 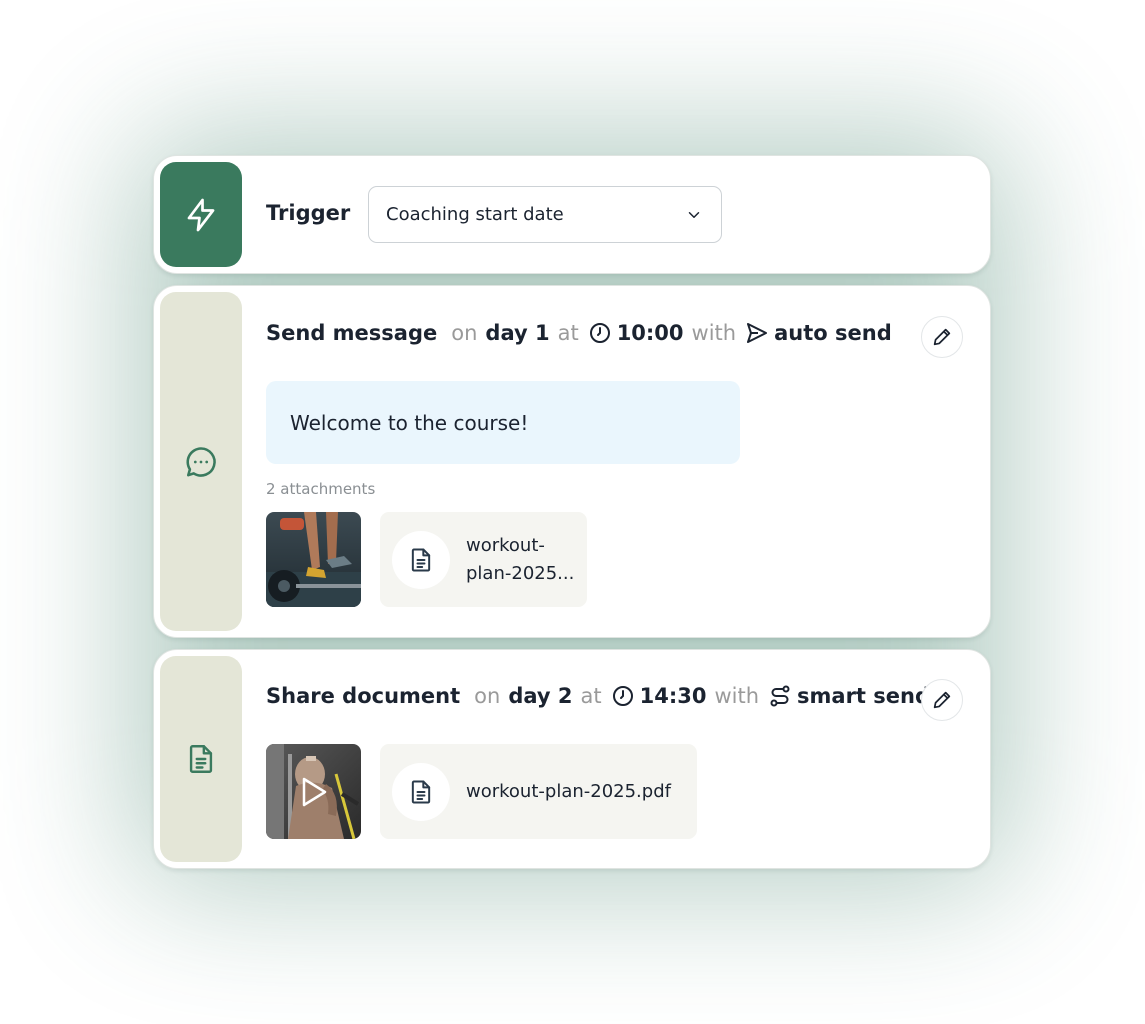 I want to click on play-icon, so click(x=314, y=792).